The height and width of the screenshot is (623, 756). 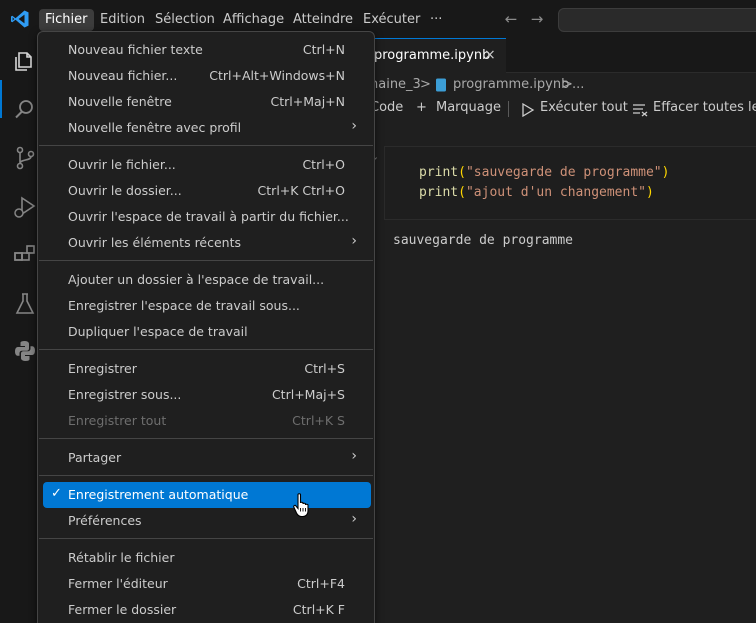 I want to click on run-all-icon, so click(x=528, y=110).